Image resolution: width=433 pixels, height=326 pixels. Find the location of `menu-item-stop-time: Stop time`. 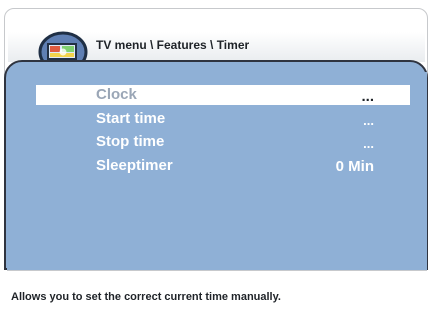

menu-item-stop-time: Stop time is located at coordinates (130, 141).